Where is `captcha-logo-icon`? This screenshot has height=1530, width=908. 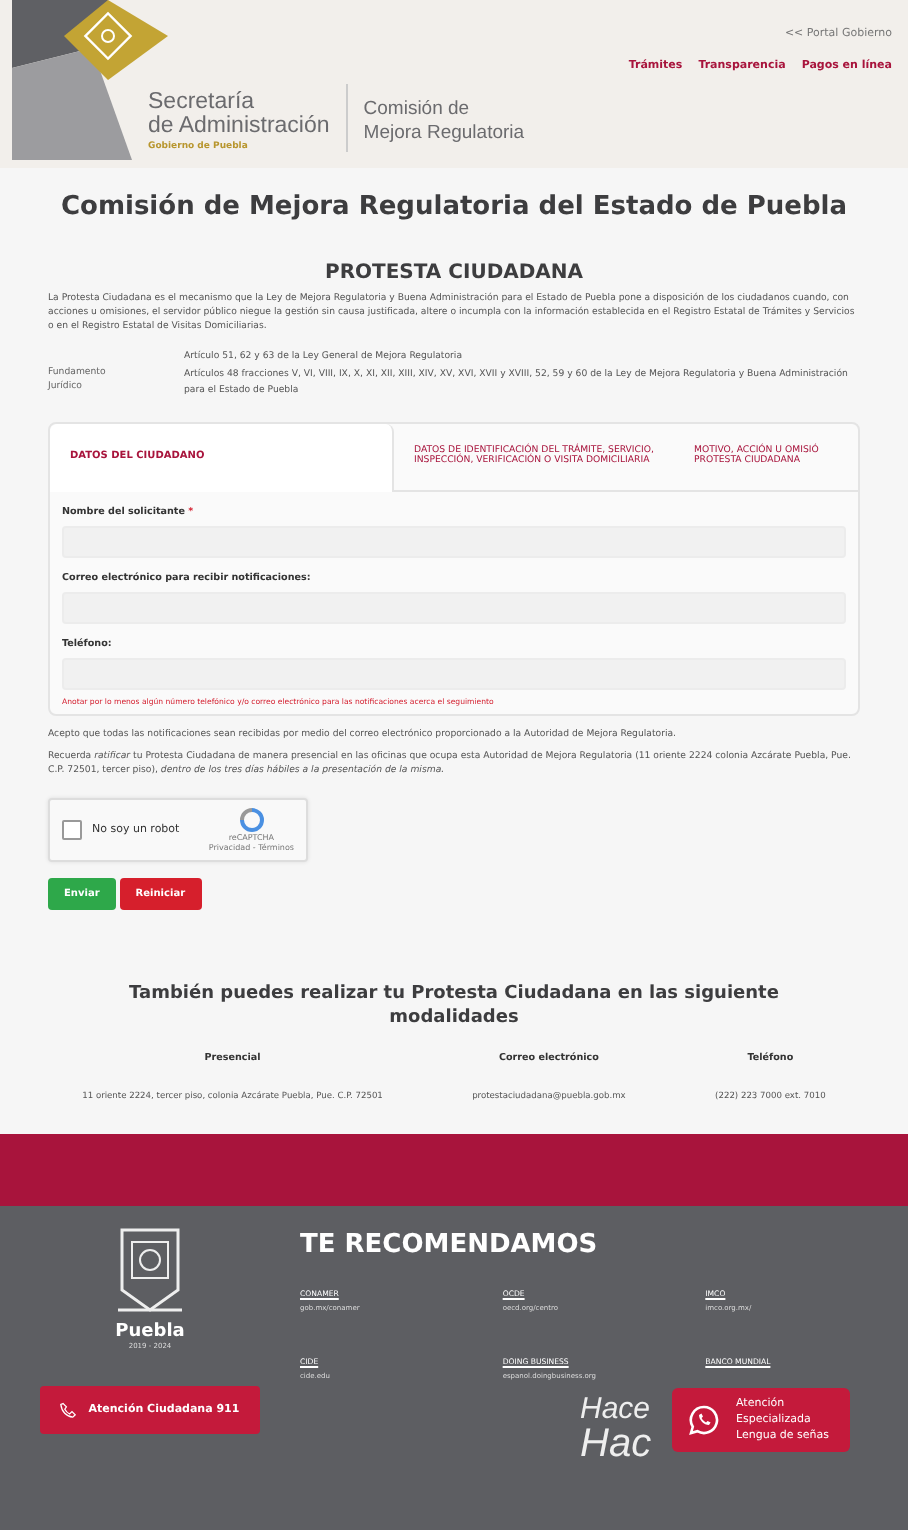
captcha-logo-icon is located at coordinates (251, 819).